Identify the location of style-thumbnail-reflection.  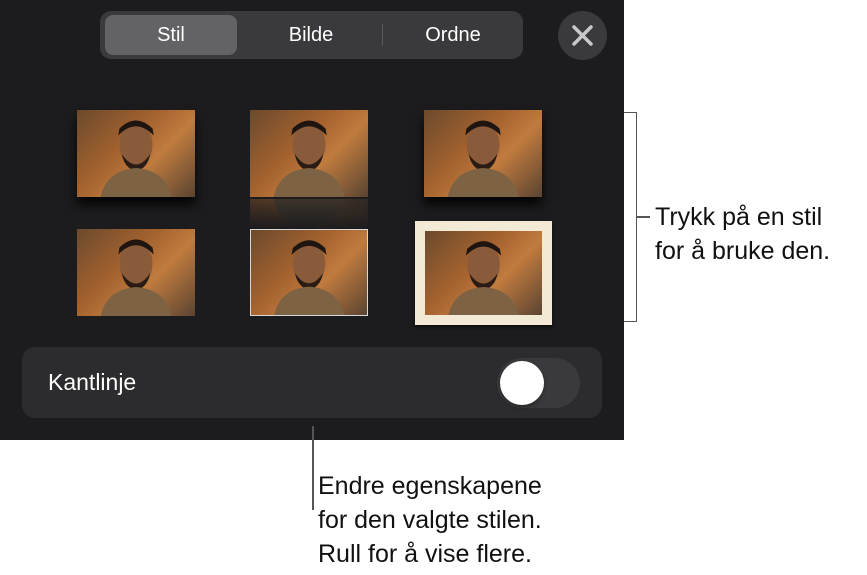
(309, 153).